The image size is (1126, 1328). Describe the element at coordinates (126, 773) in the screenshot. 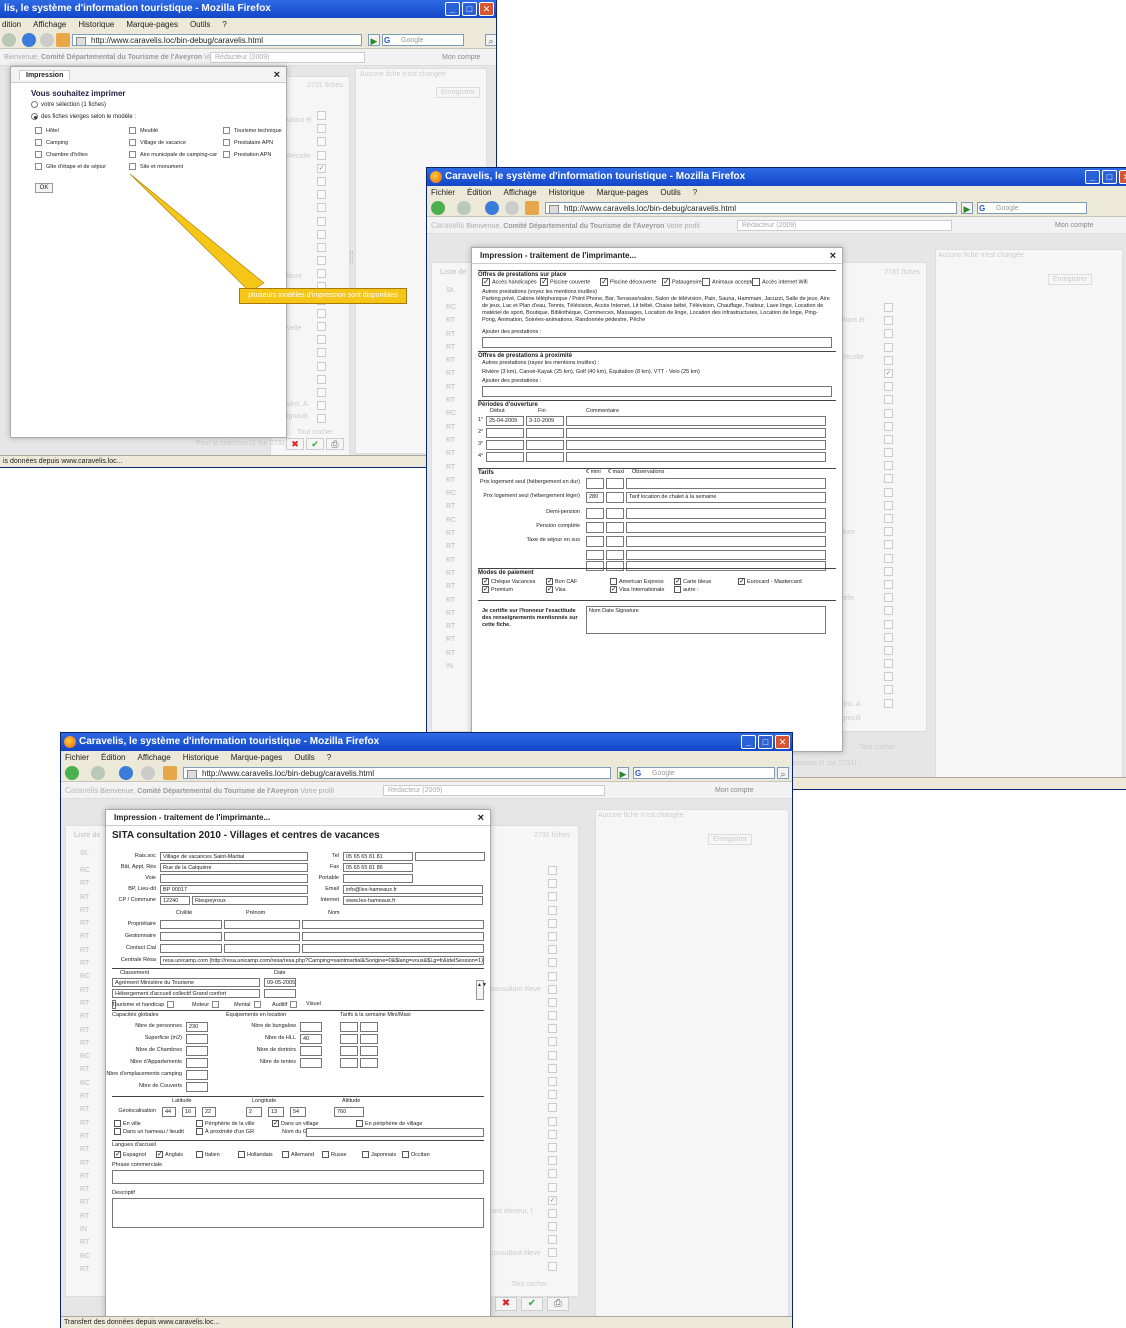

I see `reload-icon` at that location.